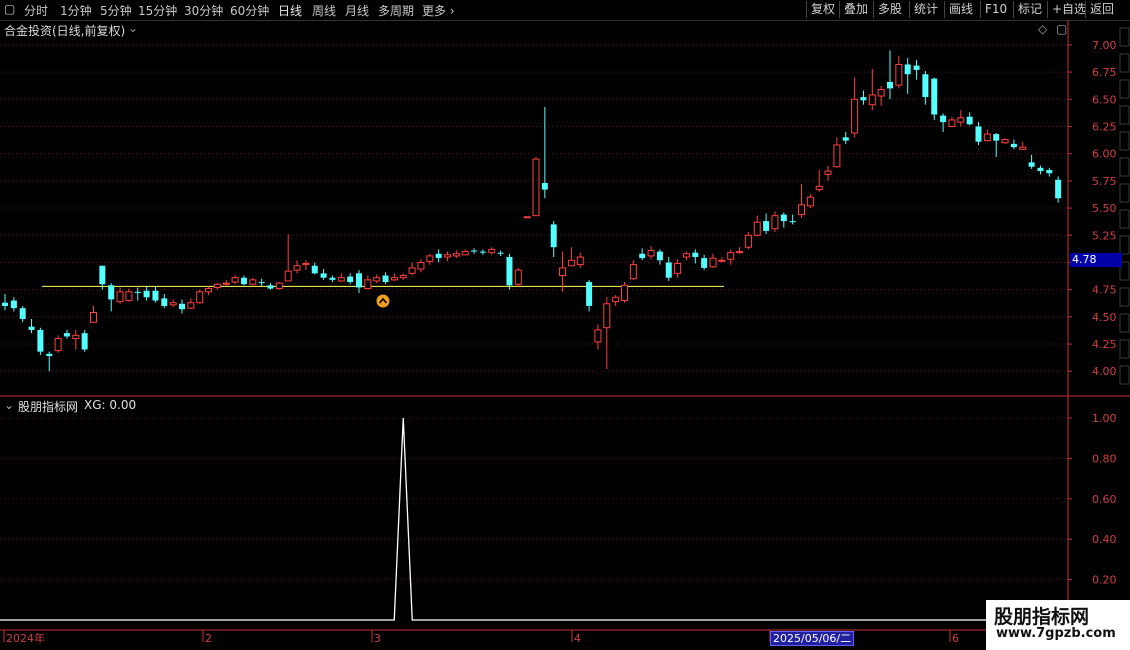  I want to click on price-tick-label: 4.75, so click(1104, 290).